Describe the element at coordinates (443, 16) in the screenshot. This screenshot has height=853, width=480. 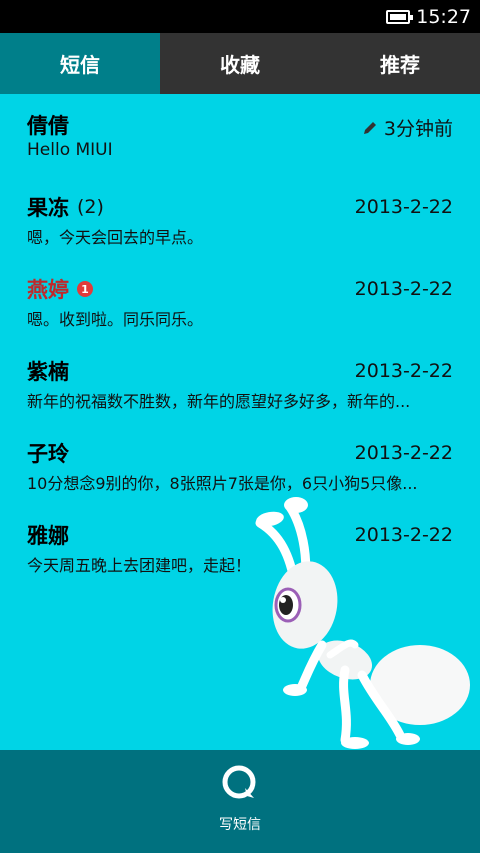
I see `status-time: 15:27` at that location.